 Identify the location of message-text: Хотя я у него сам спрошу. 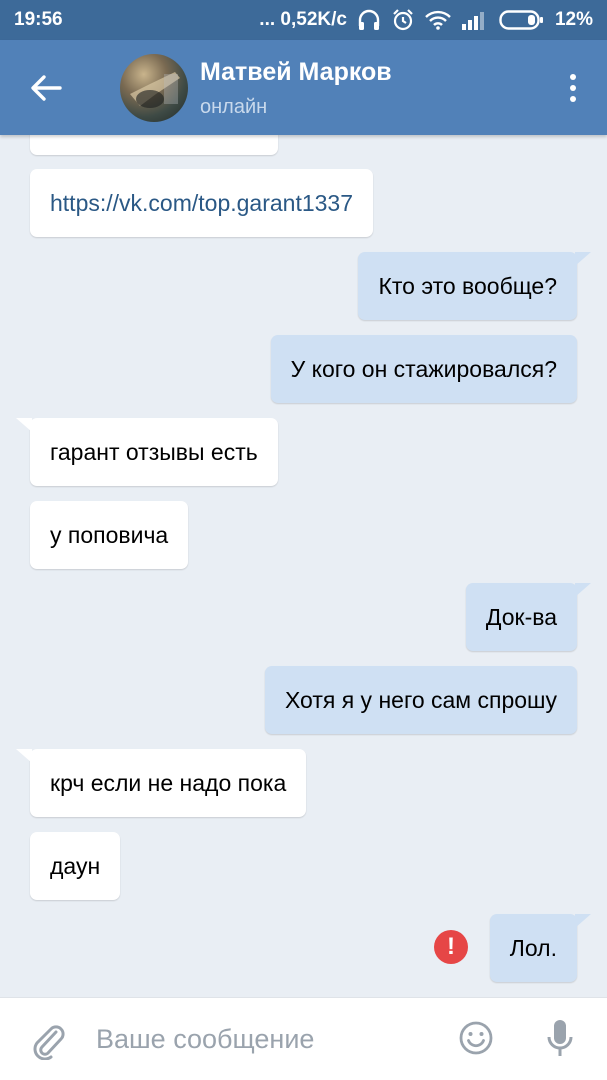
(420, 699).